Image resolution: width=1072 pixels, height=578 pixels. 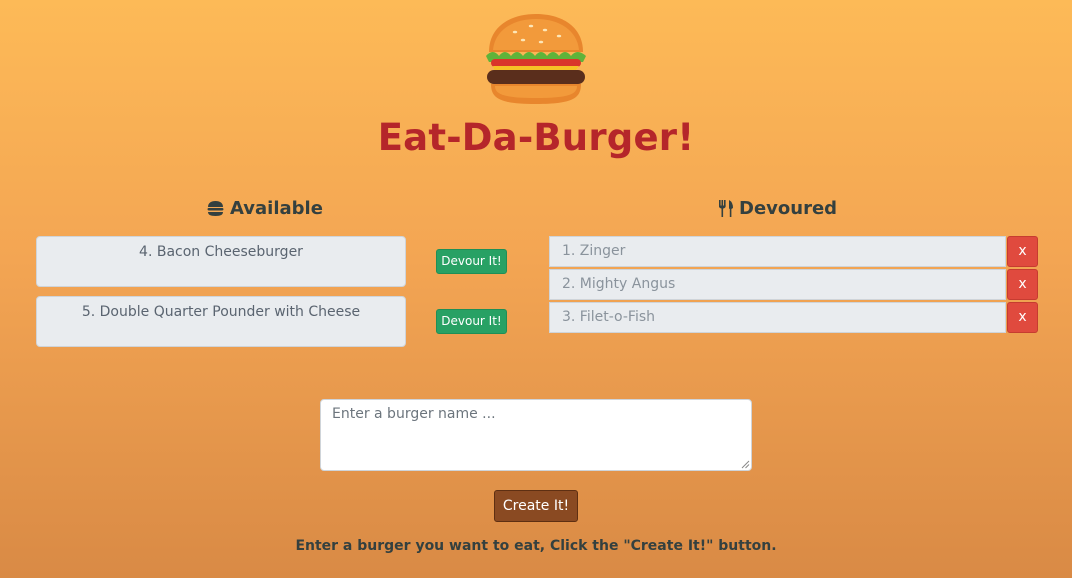 What do you see at coordinates (221, 312) in the screenshot?
I see `available-item-label: 5. Double Quarter Pounder with Cheese` at bounding box center [221, 312].